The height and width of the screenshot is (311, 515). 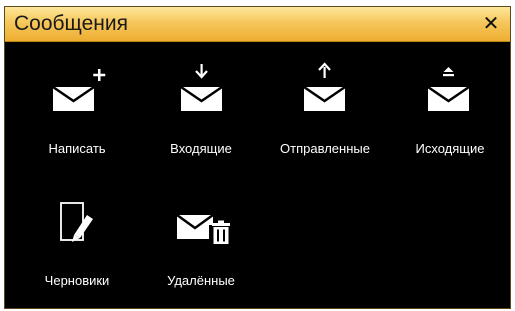 What do you see at coordinates (71, 23) in the screenshot?
I see `window-title: Сообщения` at bounding box center [71, 23].